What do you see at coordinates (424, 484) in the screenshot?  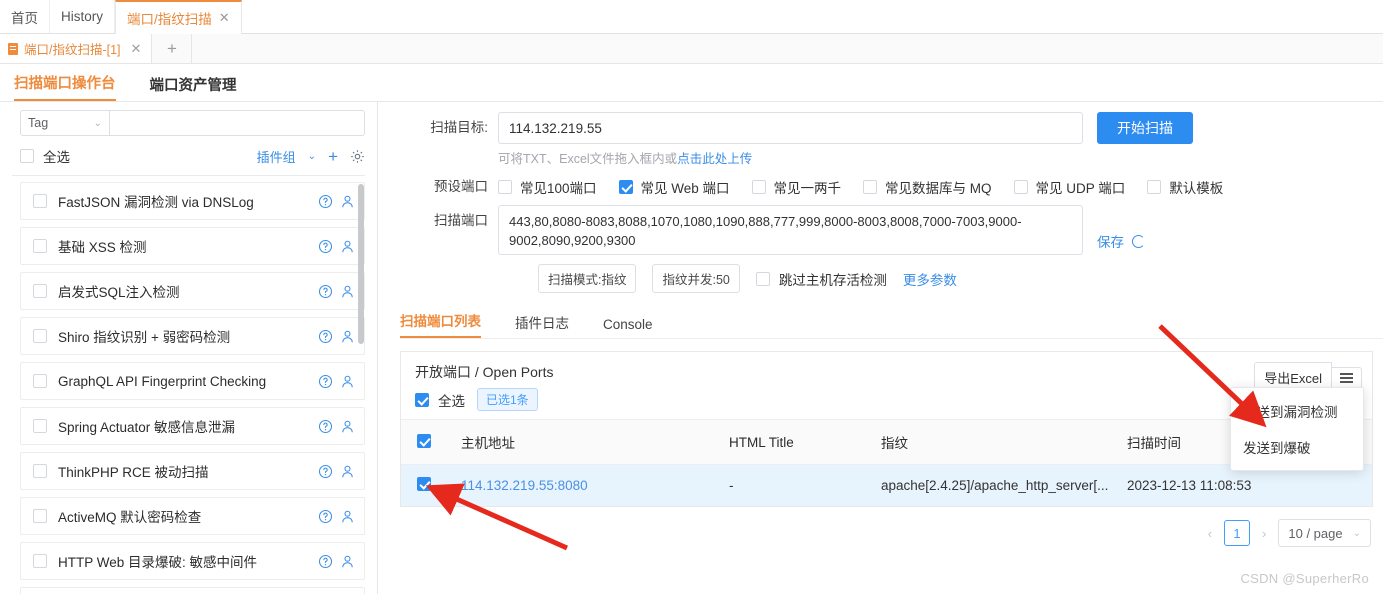 I see `row-checkbox` at bounding box center [424, 484].